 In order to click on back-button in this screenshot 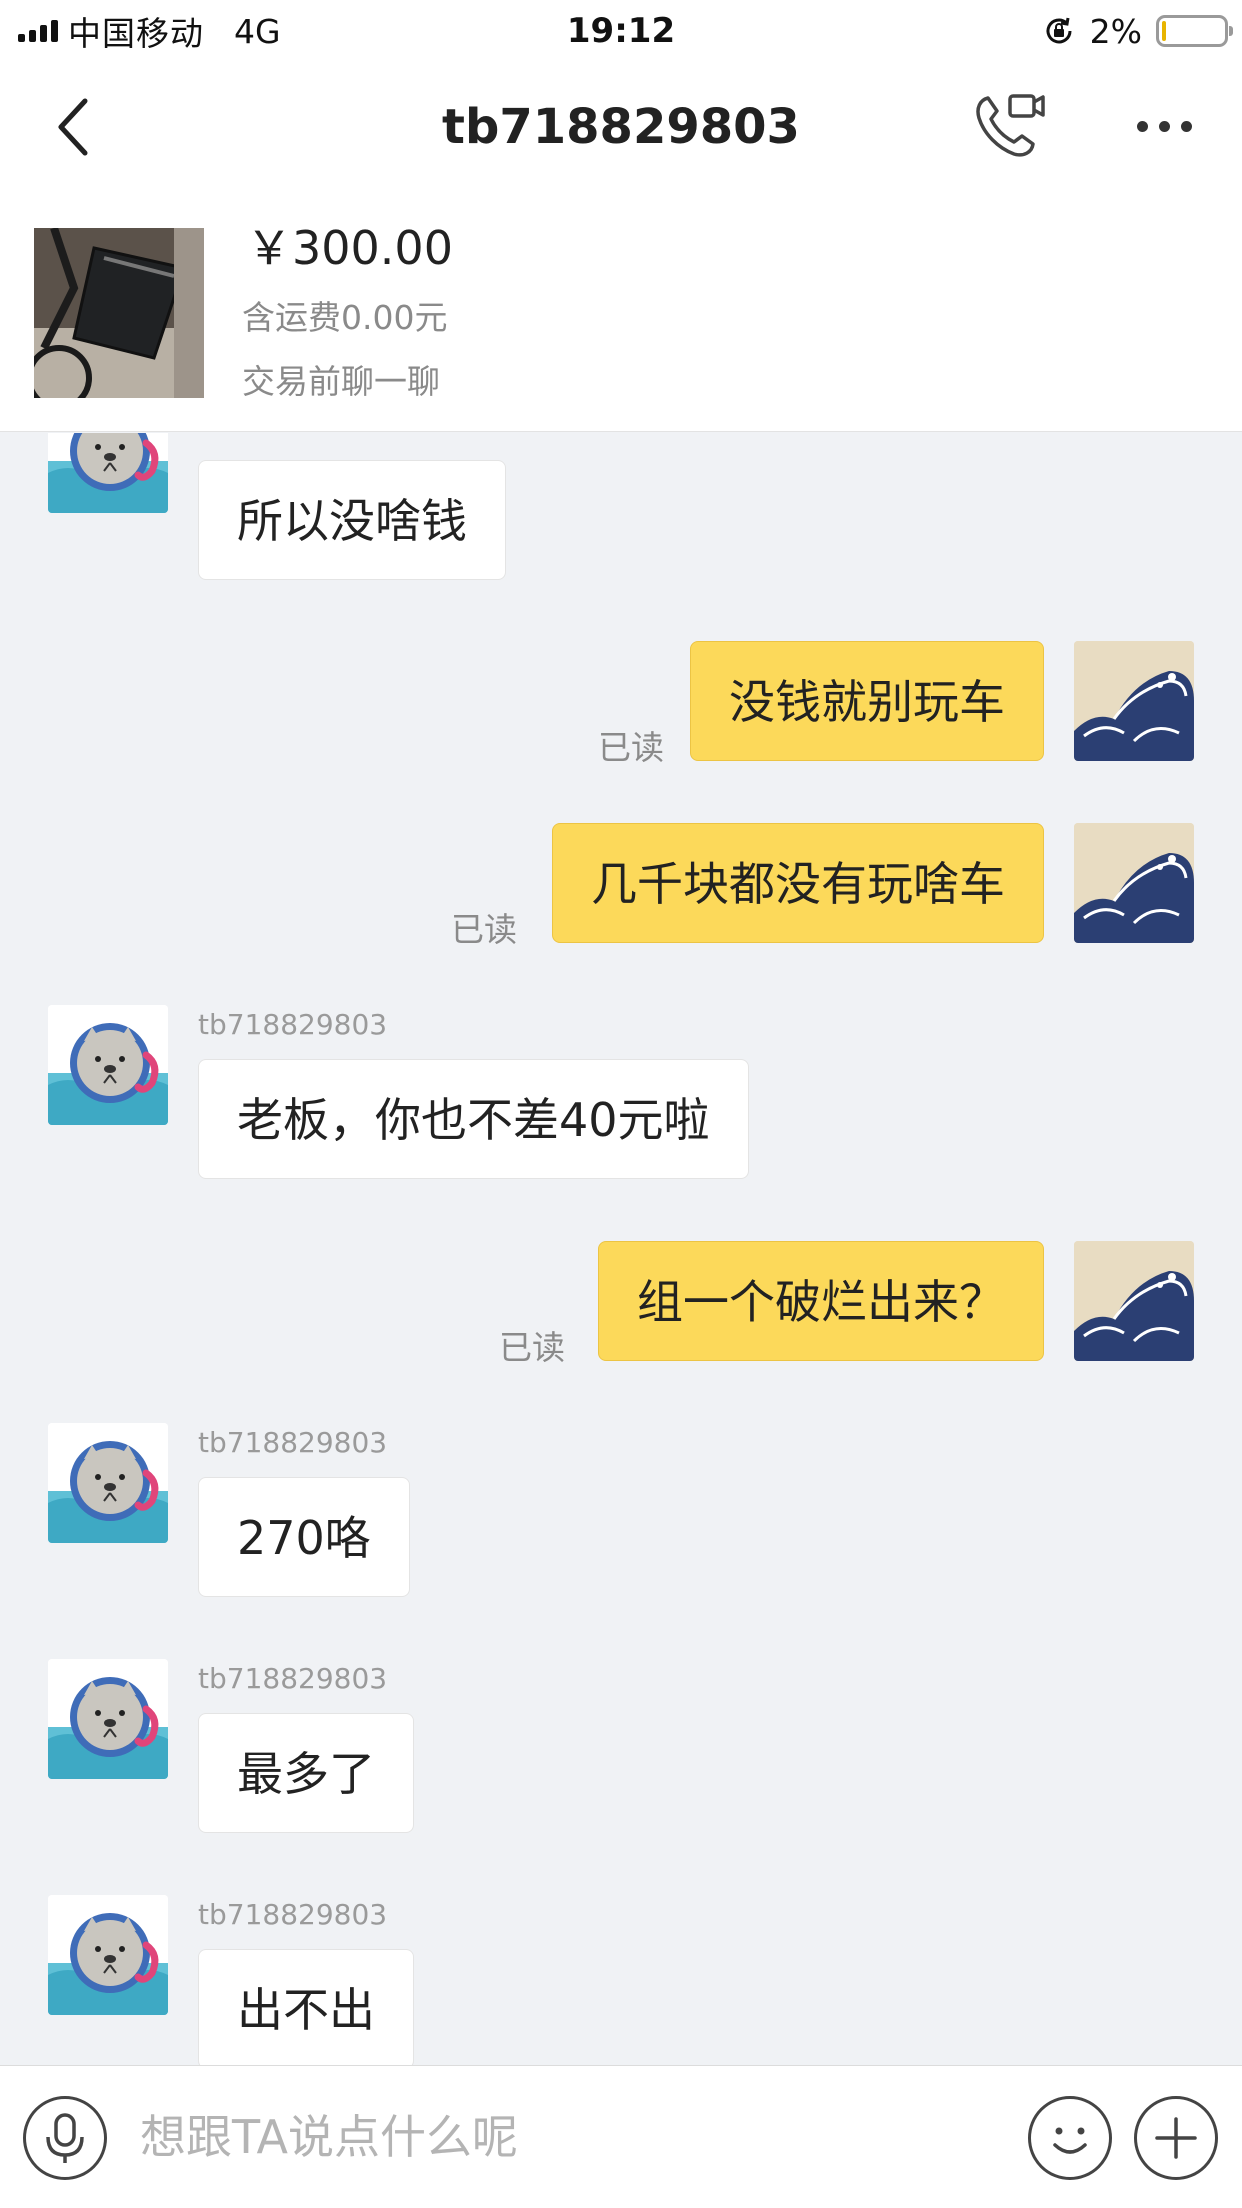, I will do `click(75, 127)`.